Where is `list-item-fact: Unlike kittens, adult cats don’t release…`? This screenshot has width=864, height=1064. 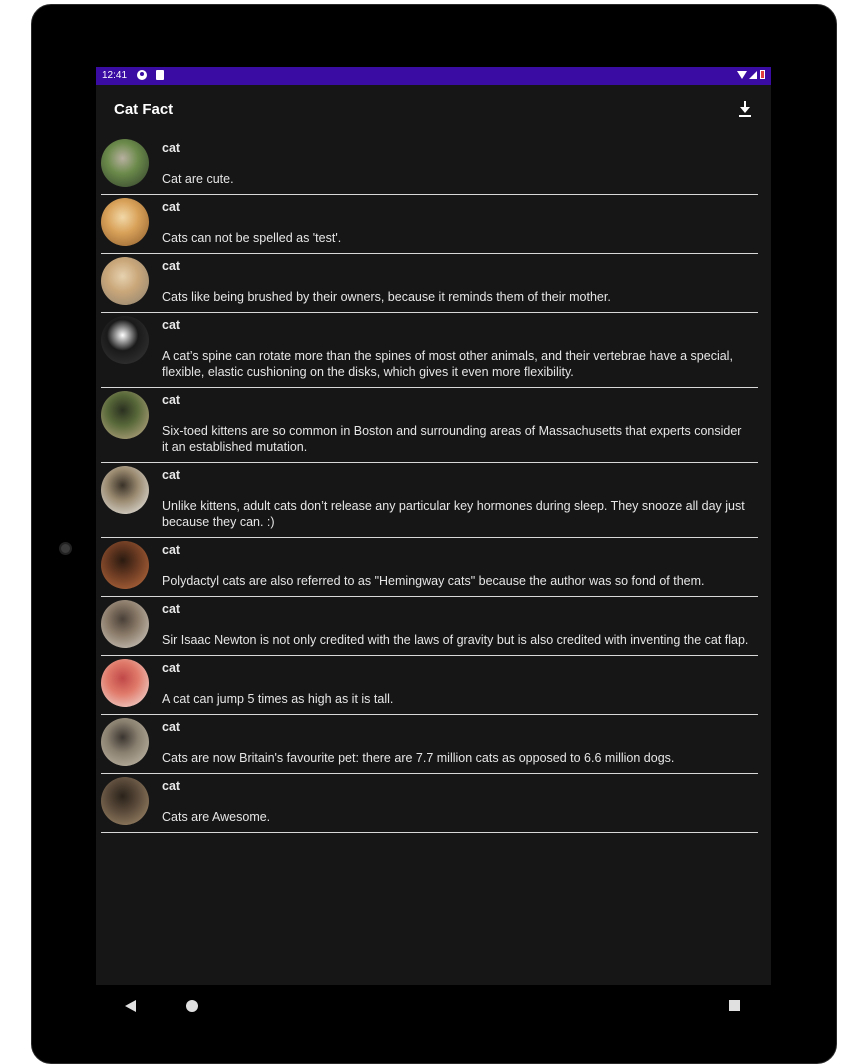 list-item-fact: Unlike kittens, adult cats don’t release… is located at coordinates (453, 514).